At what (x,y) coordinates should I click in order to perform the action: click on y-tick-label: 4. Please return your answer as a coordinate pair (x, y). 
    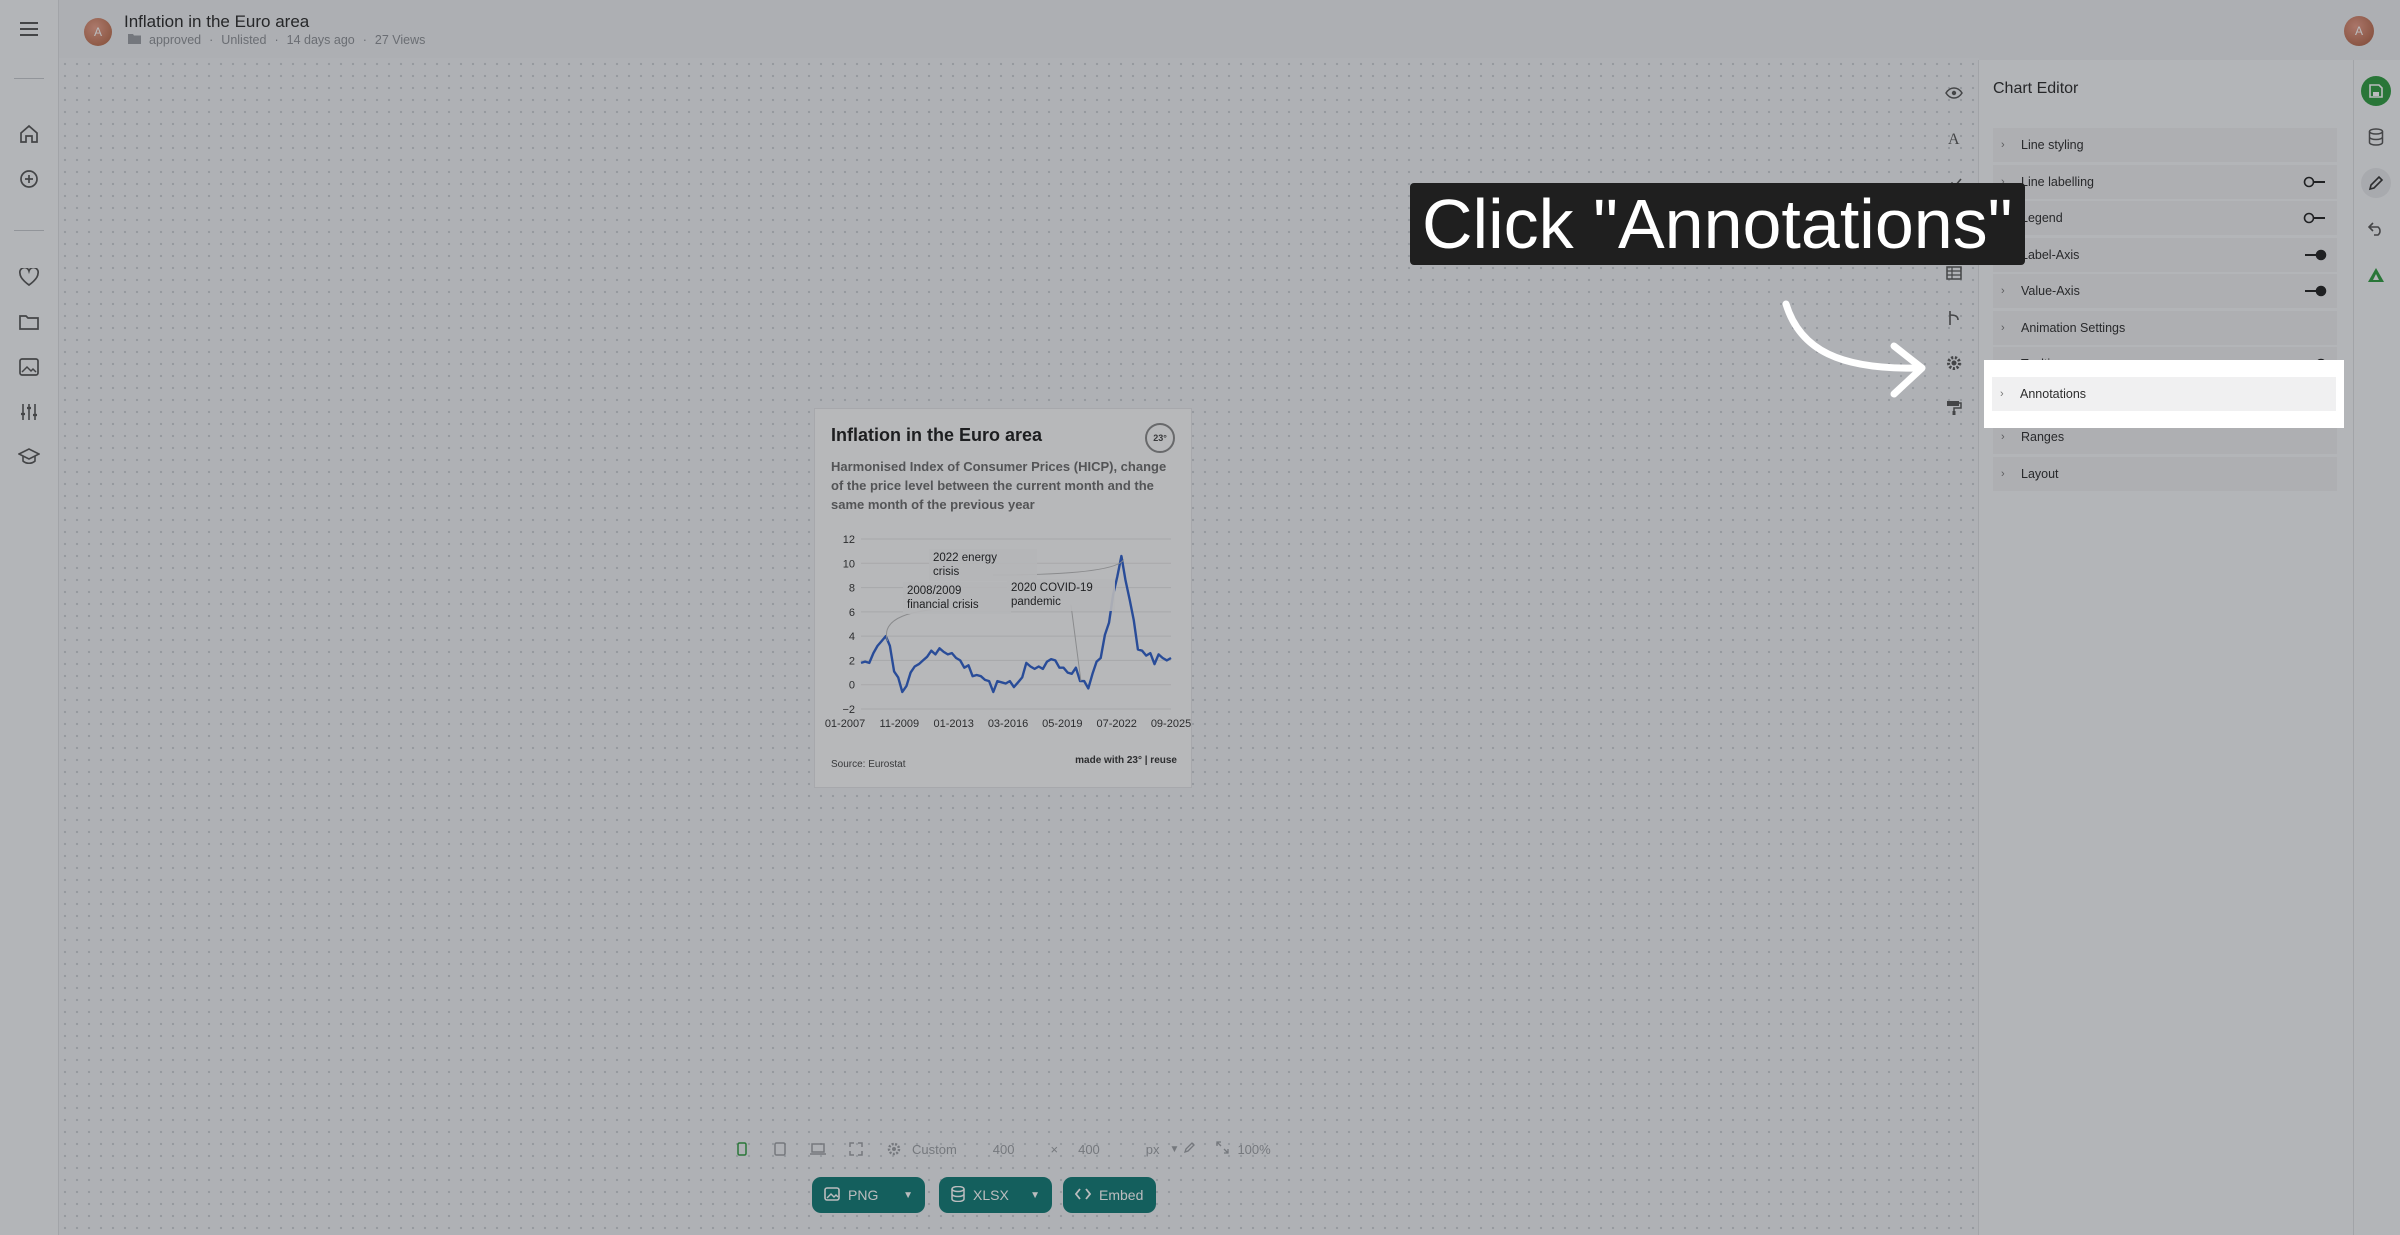
    Looking at the image, I should click on (852, 637).